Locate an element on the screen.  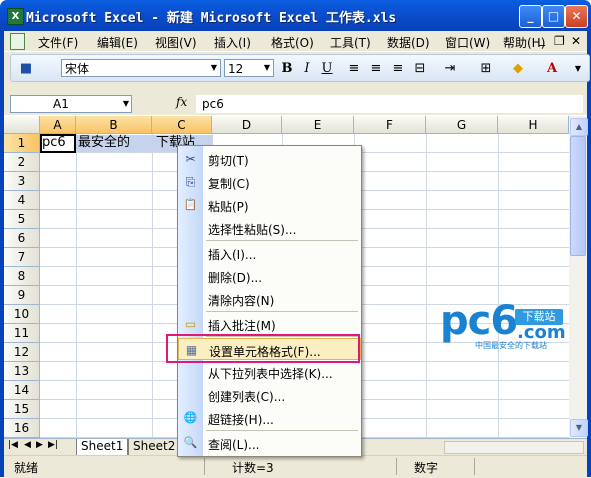
font-size-select: 12 ▼ is located at coordinates (249, 68).